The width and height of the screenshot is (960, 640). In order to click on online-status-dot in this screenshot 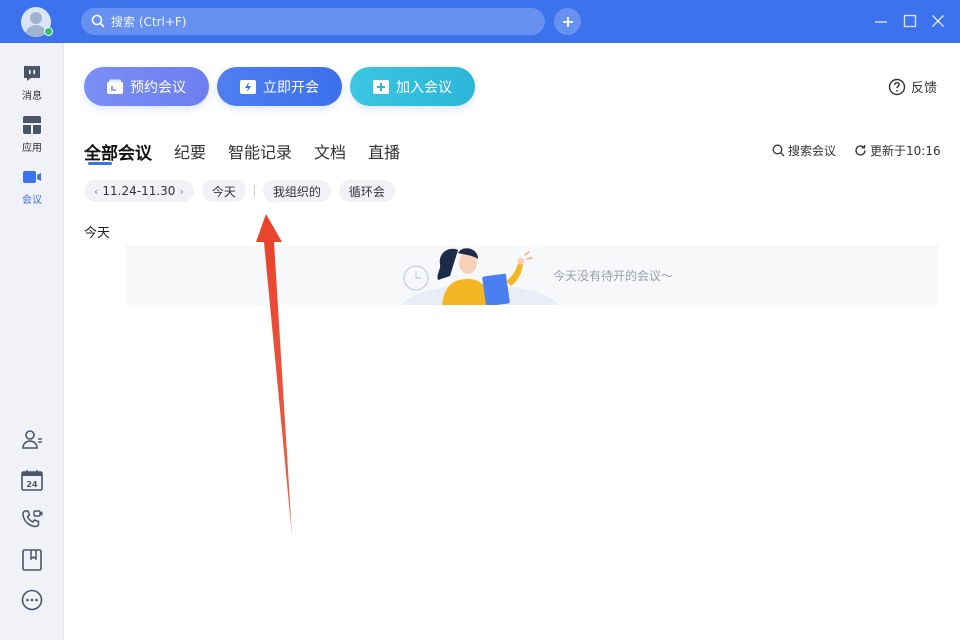, I will do `click(48, 31)`.